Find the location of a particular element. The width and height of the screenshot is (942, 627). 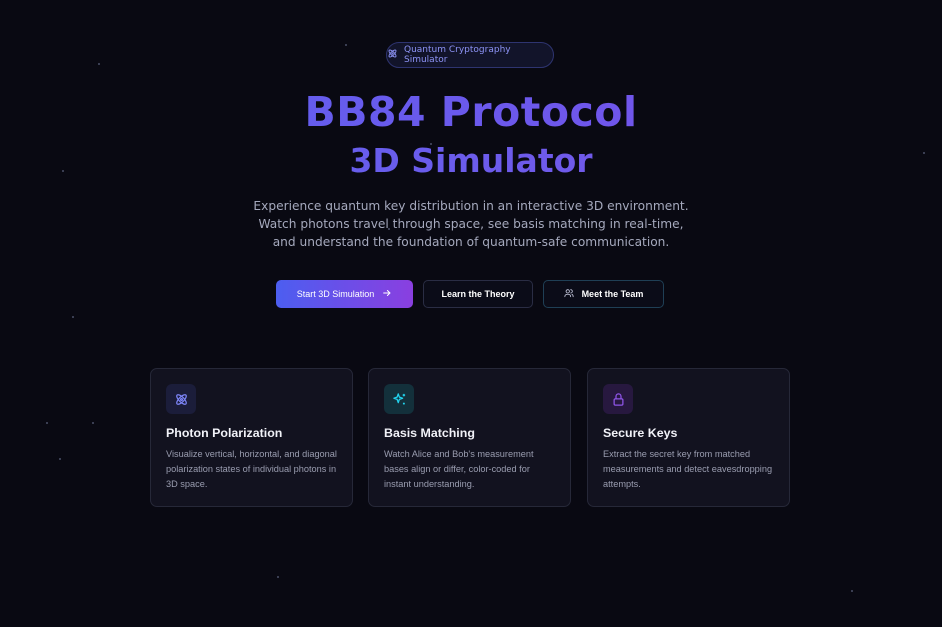

start-simulation-button: Start 3D Simulation is located at coordinates (344, 294).